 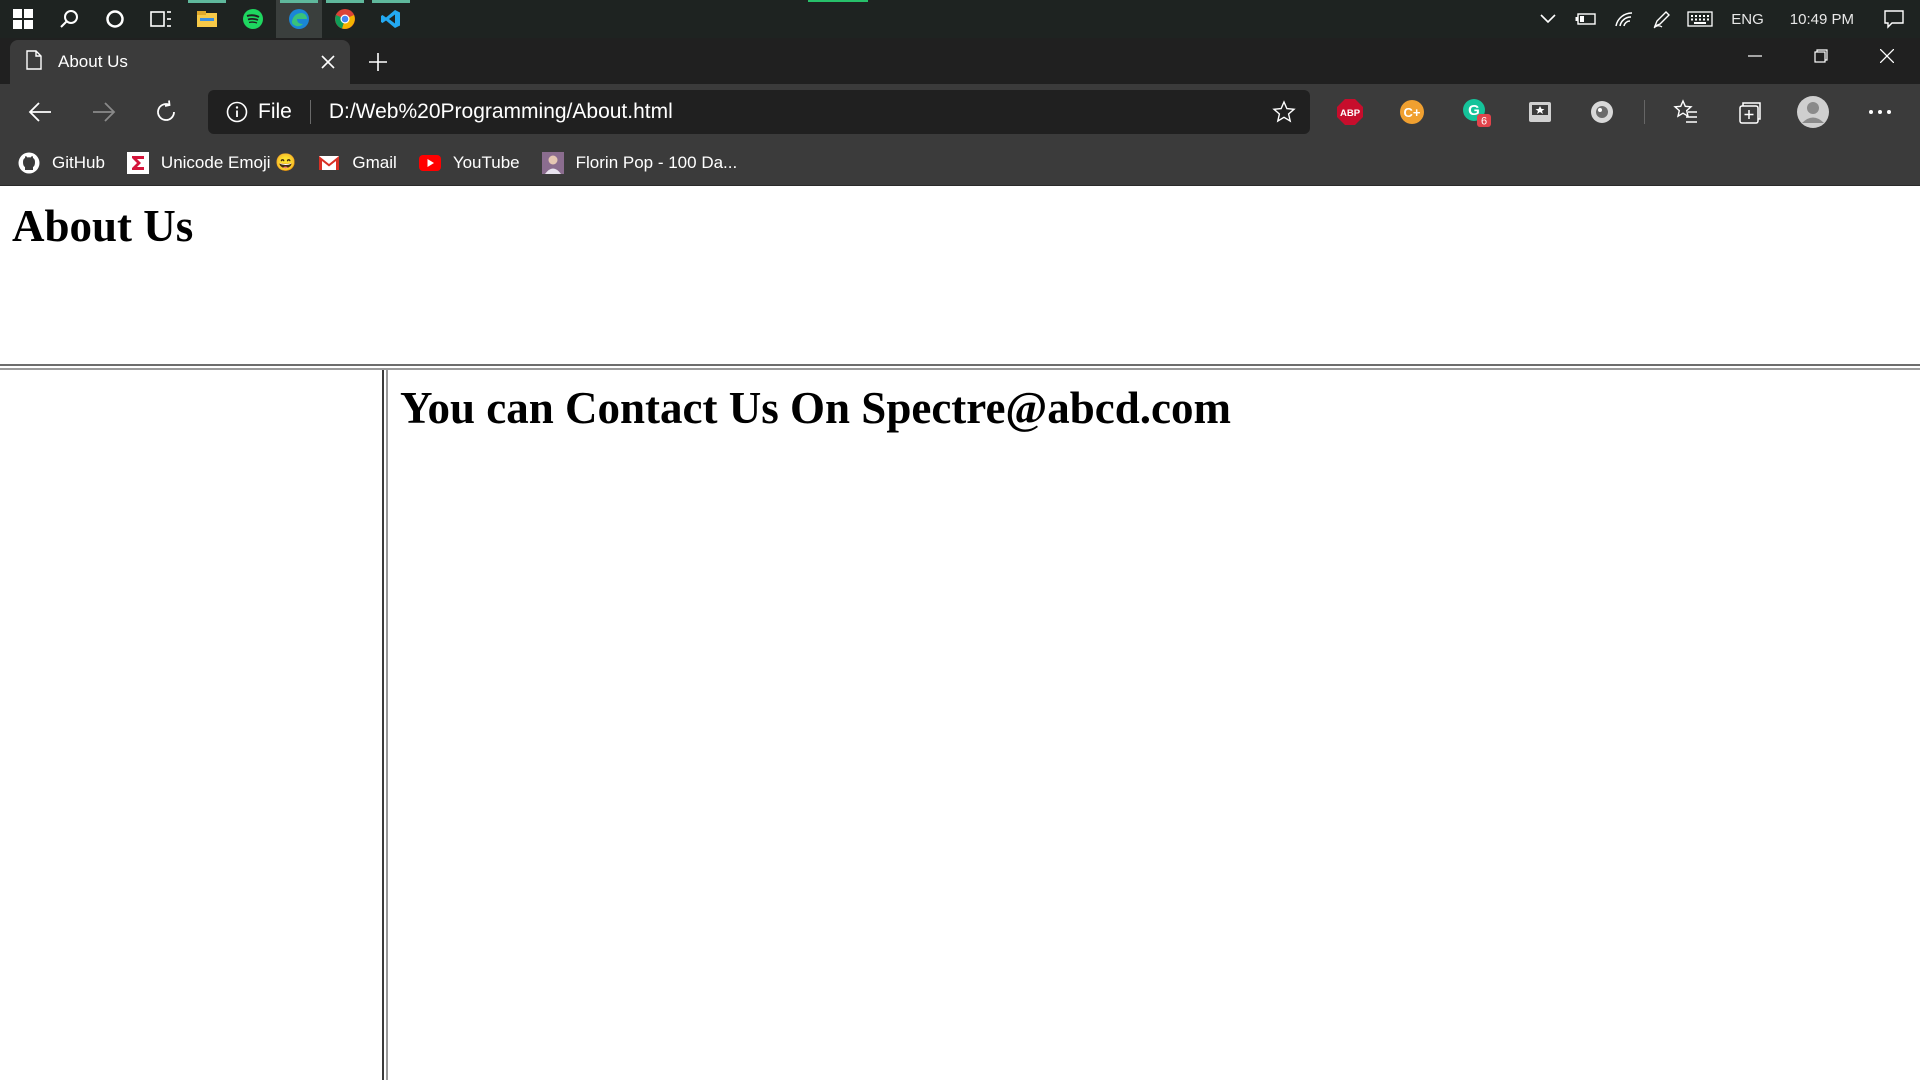 What do you see at coordinates (960, 367) in the screenshot?
I see `frame-border-horizontal` at bounding box center [960, 367].